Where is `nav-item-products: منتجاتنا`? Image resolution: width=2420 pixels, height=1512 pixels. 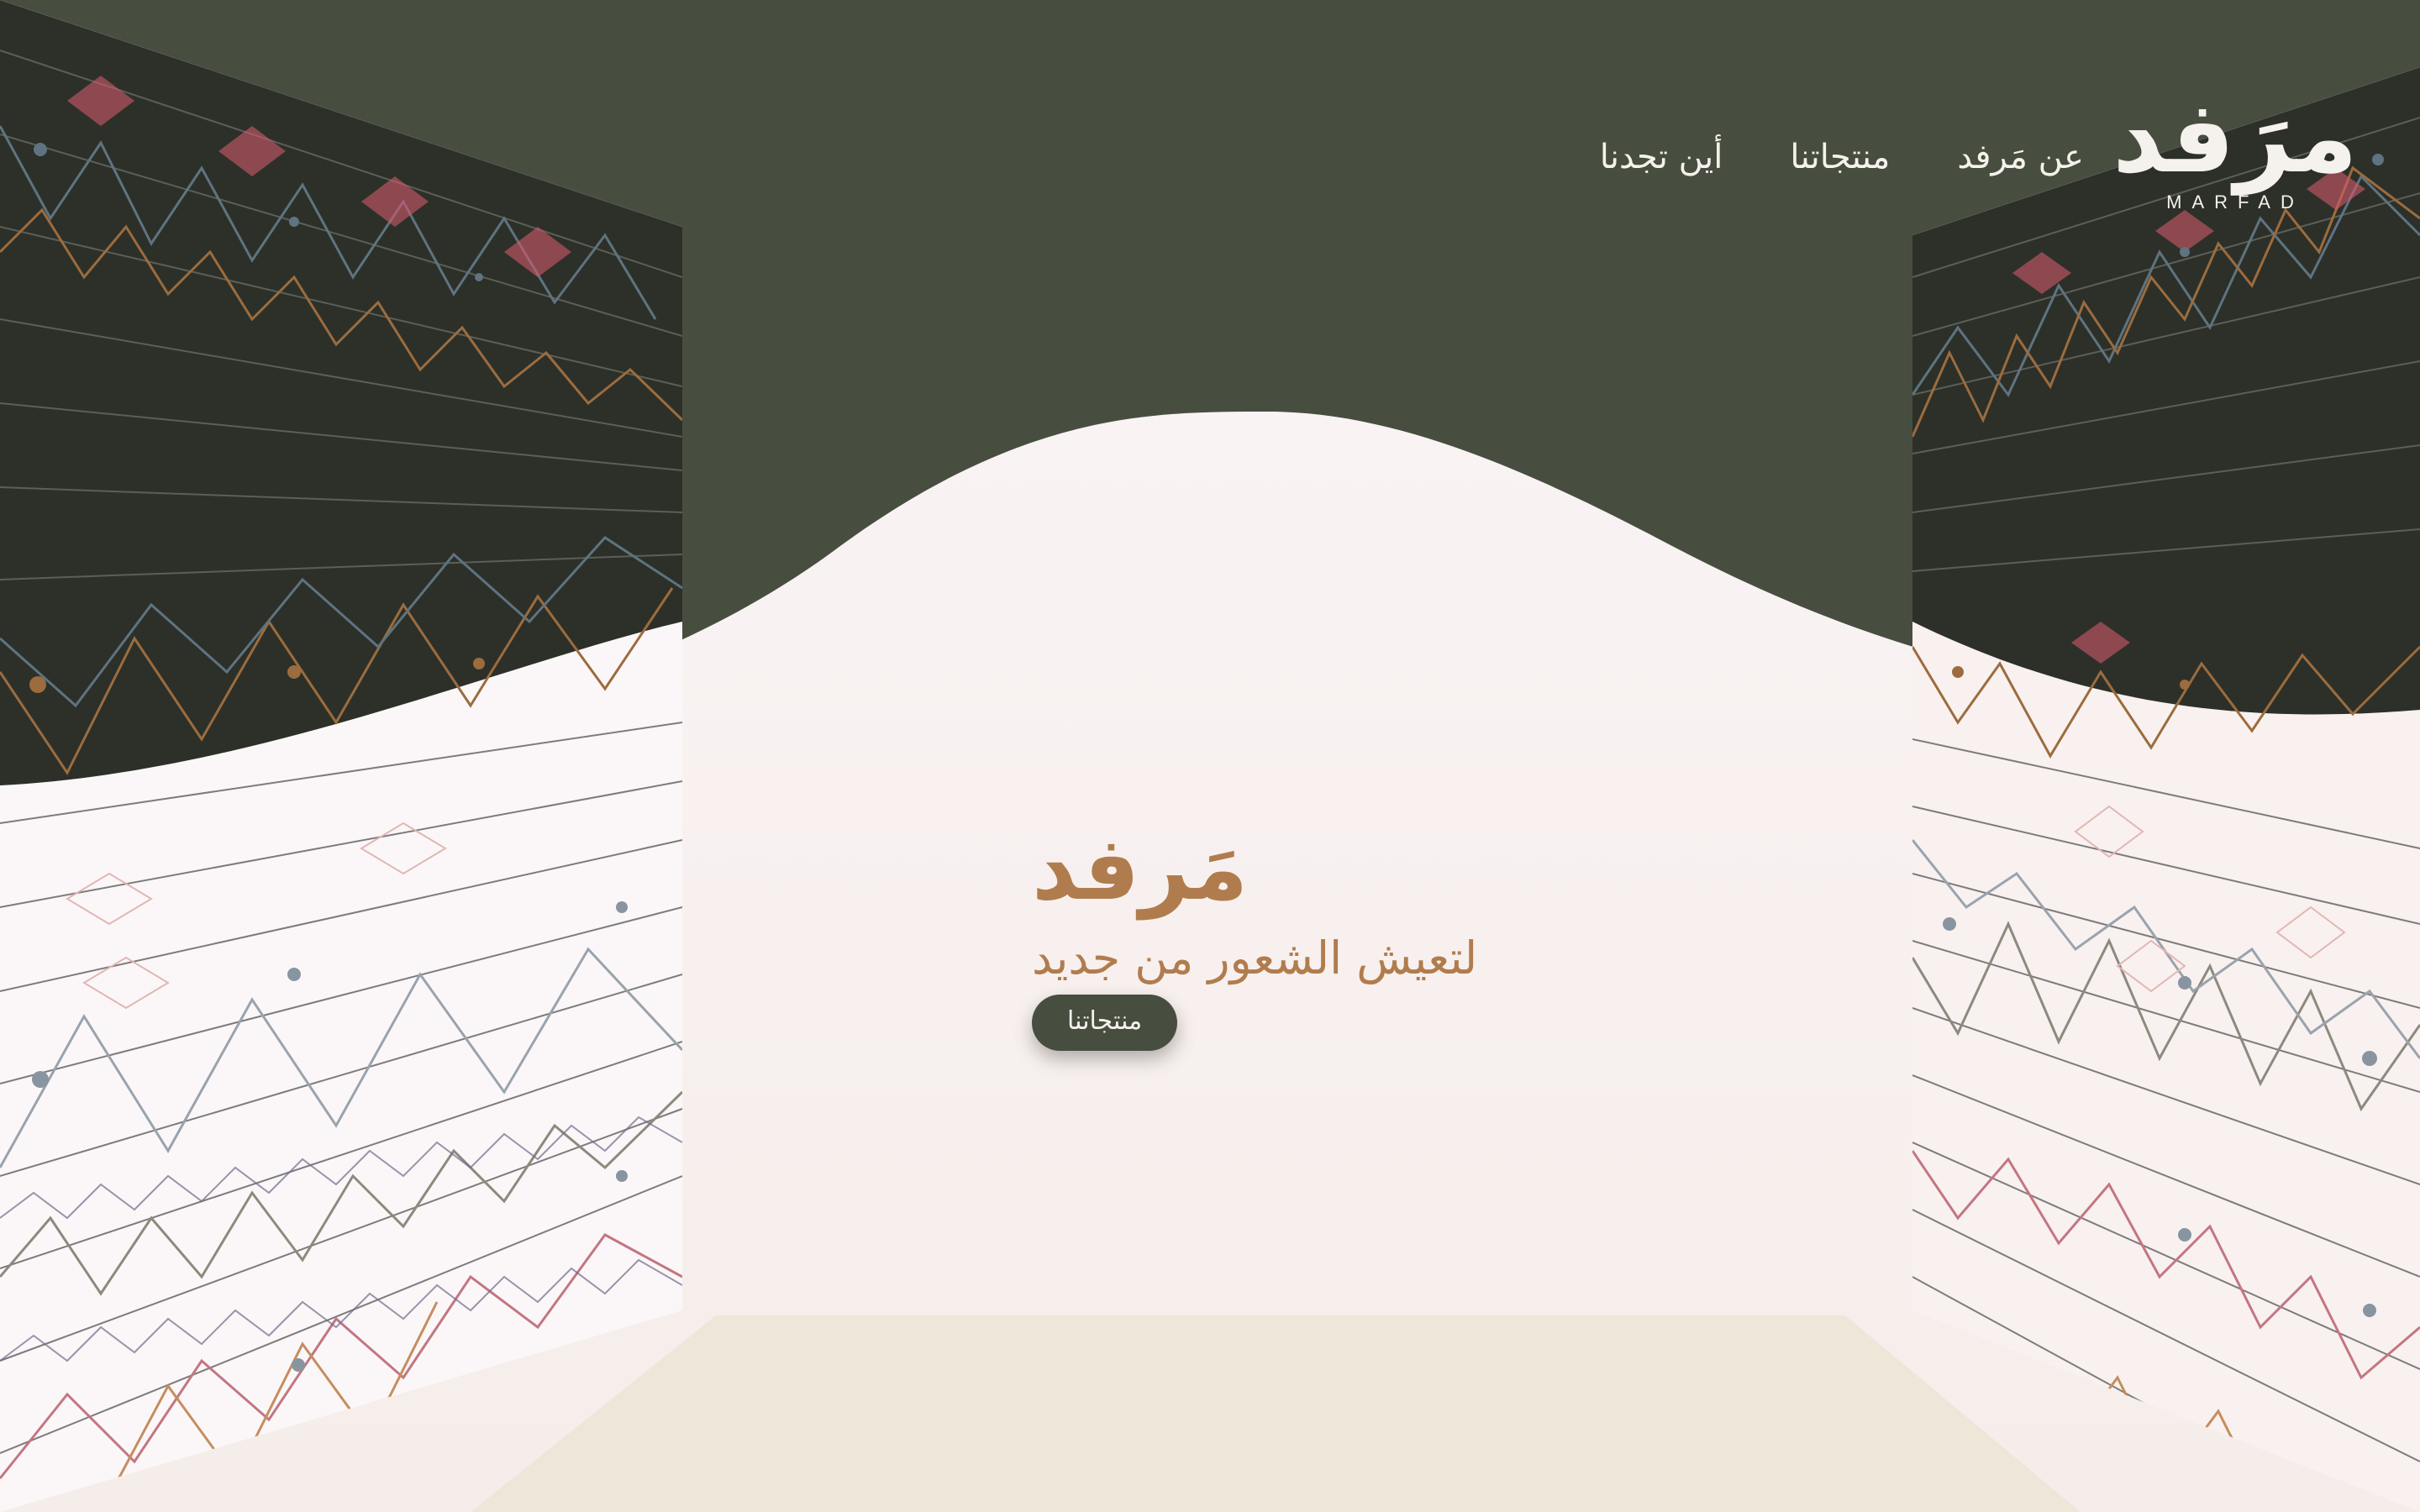
nav-item-products: منتجاتنا is located at coordinates (1840, 157).